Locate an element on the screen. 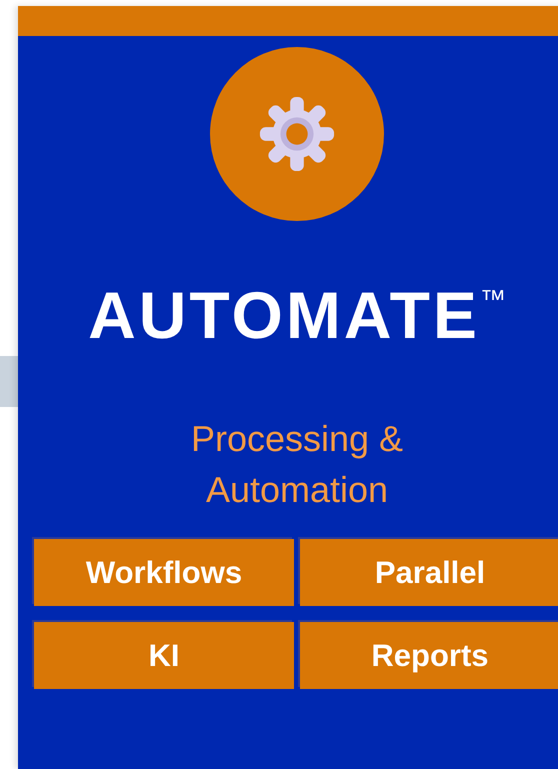 The width and height of the screenshot is (558, 769). gear-icon is located at coordinates (297, 134).